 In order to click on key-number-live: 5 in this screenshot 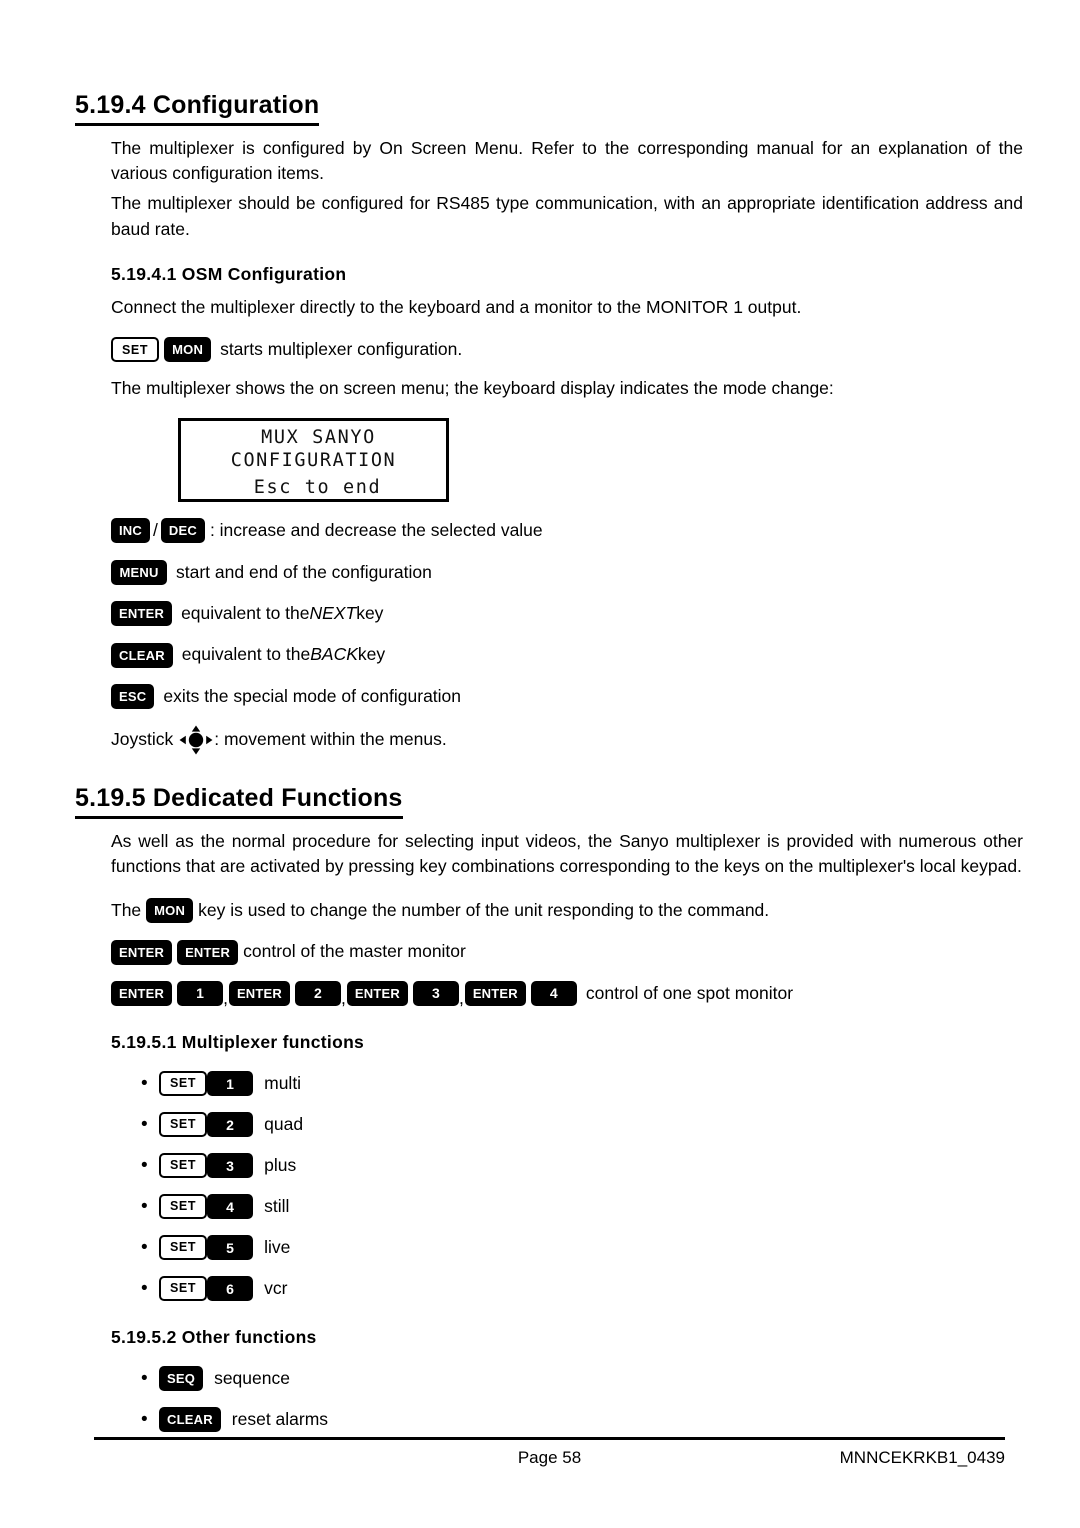, I will do `click(230, 1248)`.